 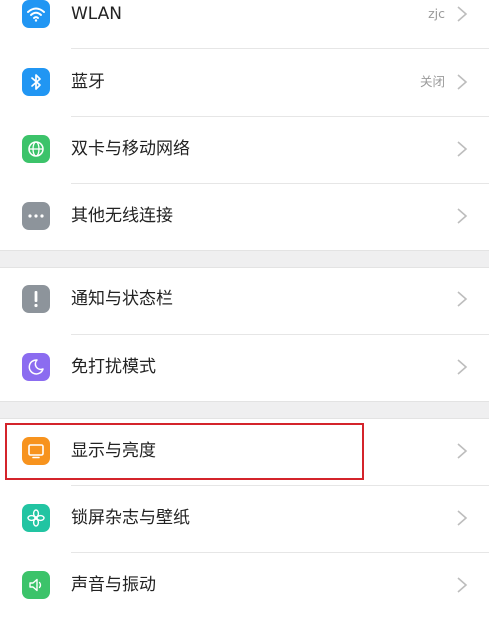 I want to click on settings-item-label: 双卡与移动网络, so click(x=130, y=149).